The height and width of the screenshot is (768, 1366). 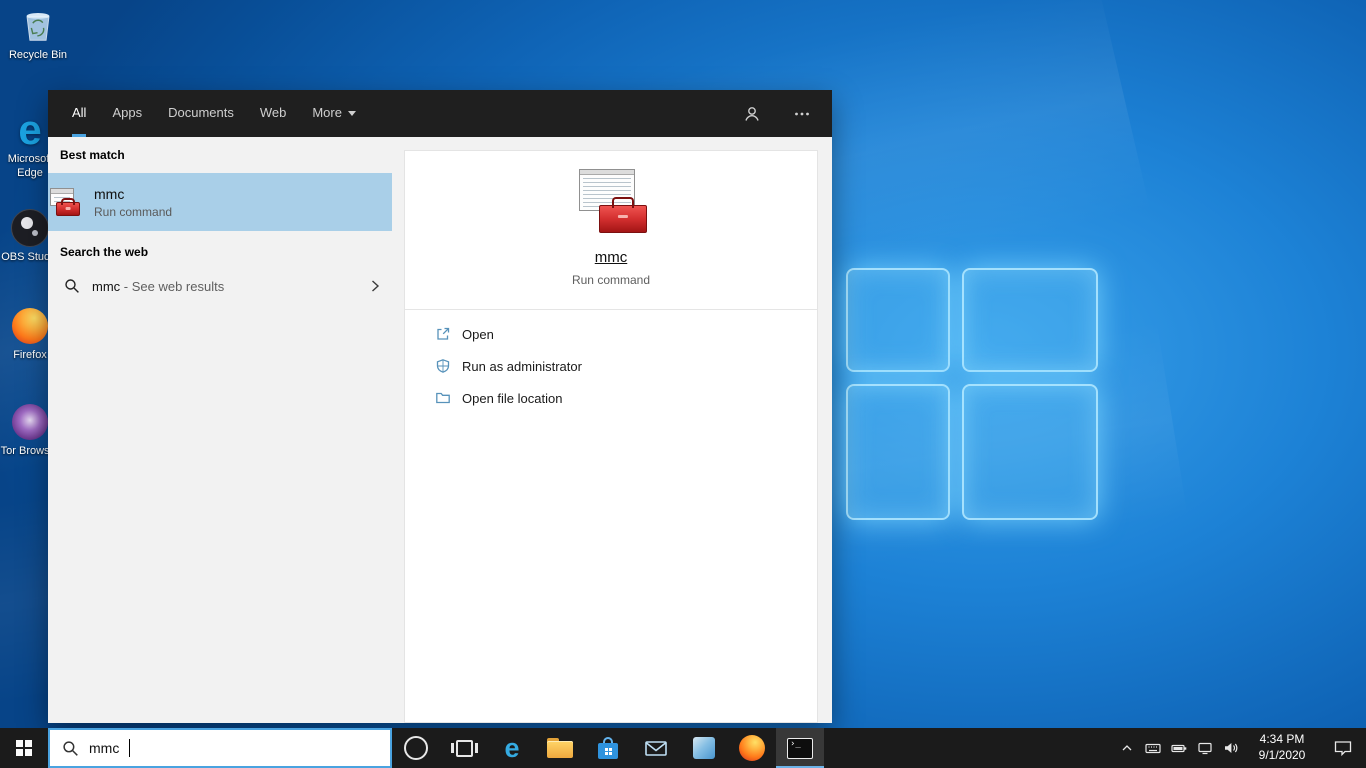 I want to click on tab-documents: Documents, so click(x=201, y=113).